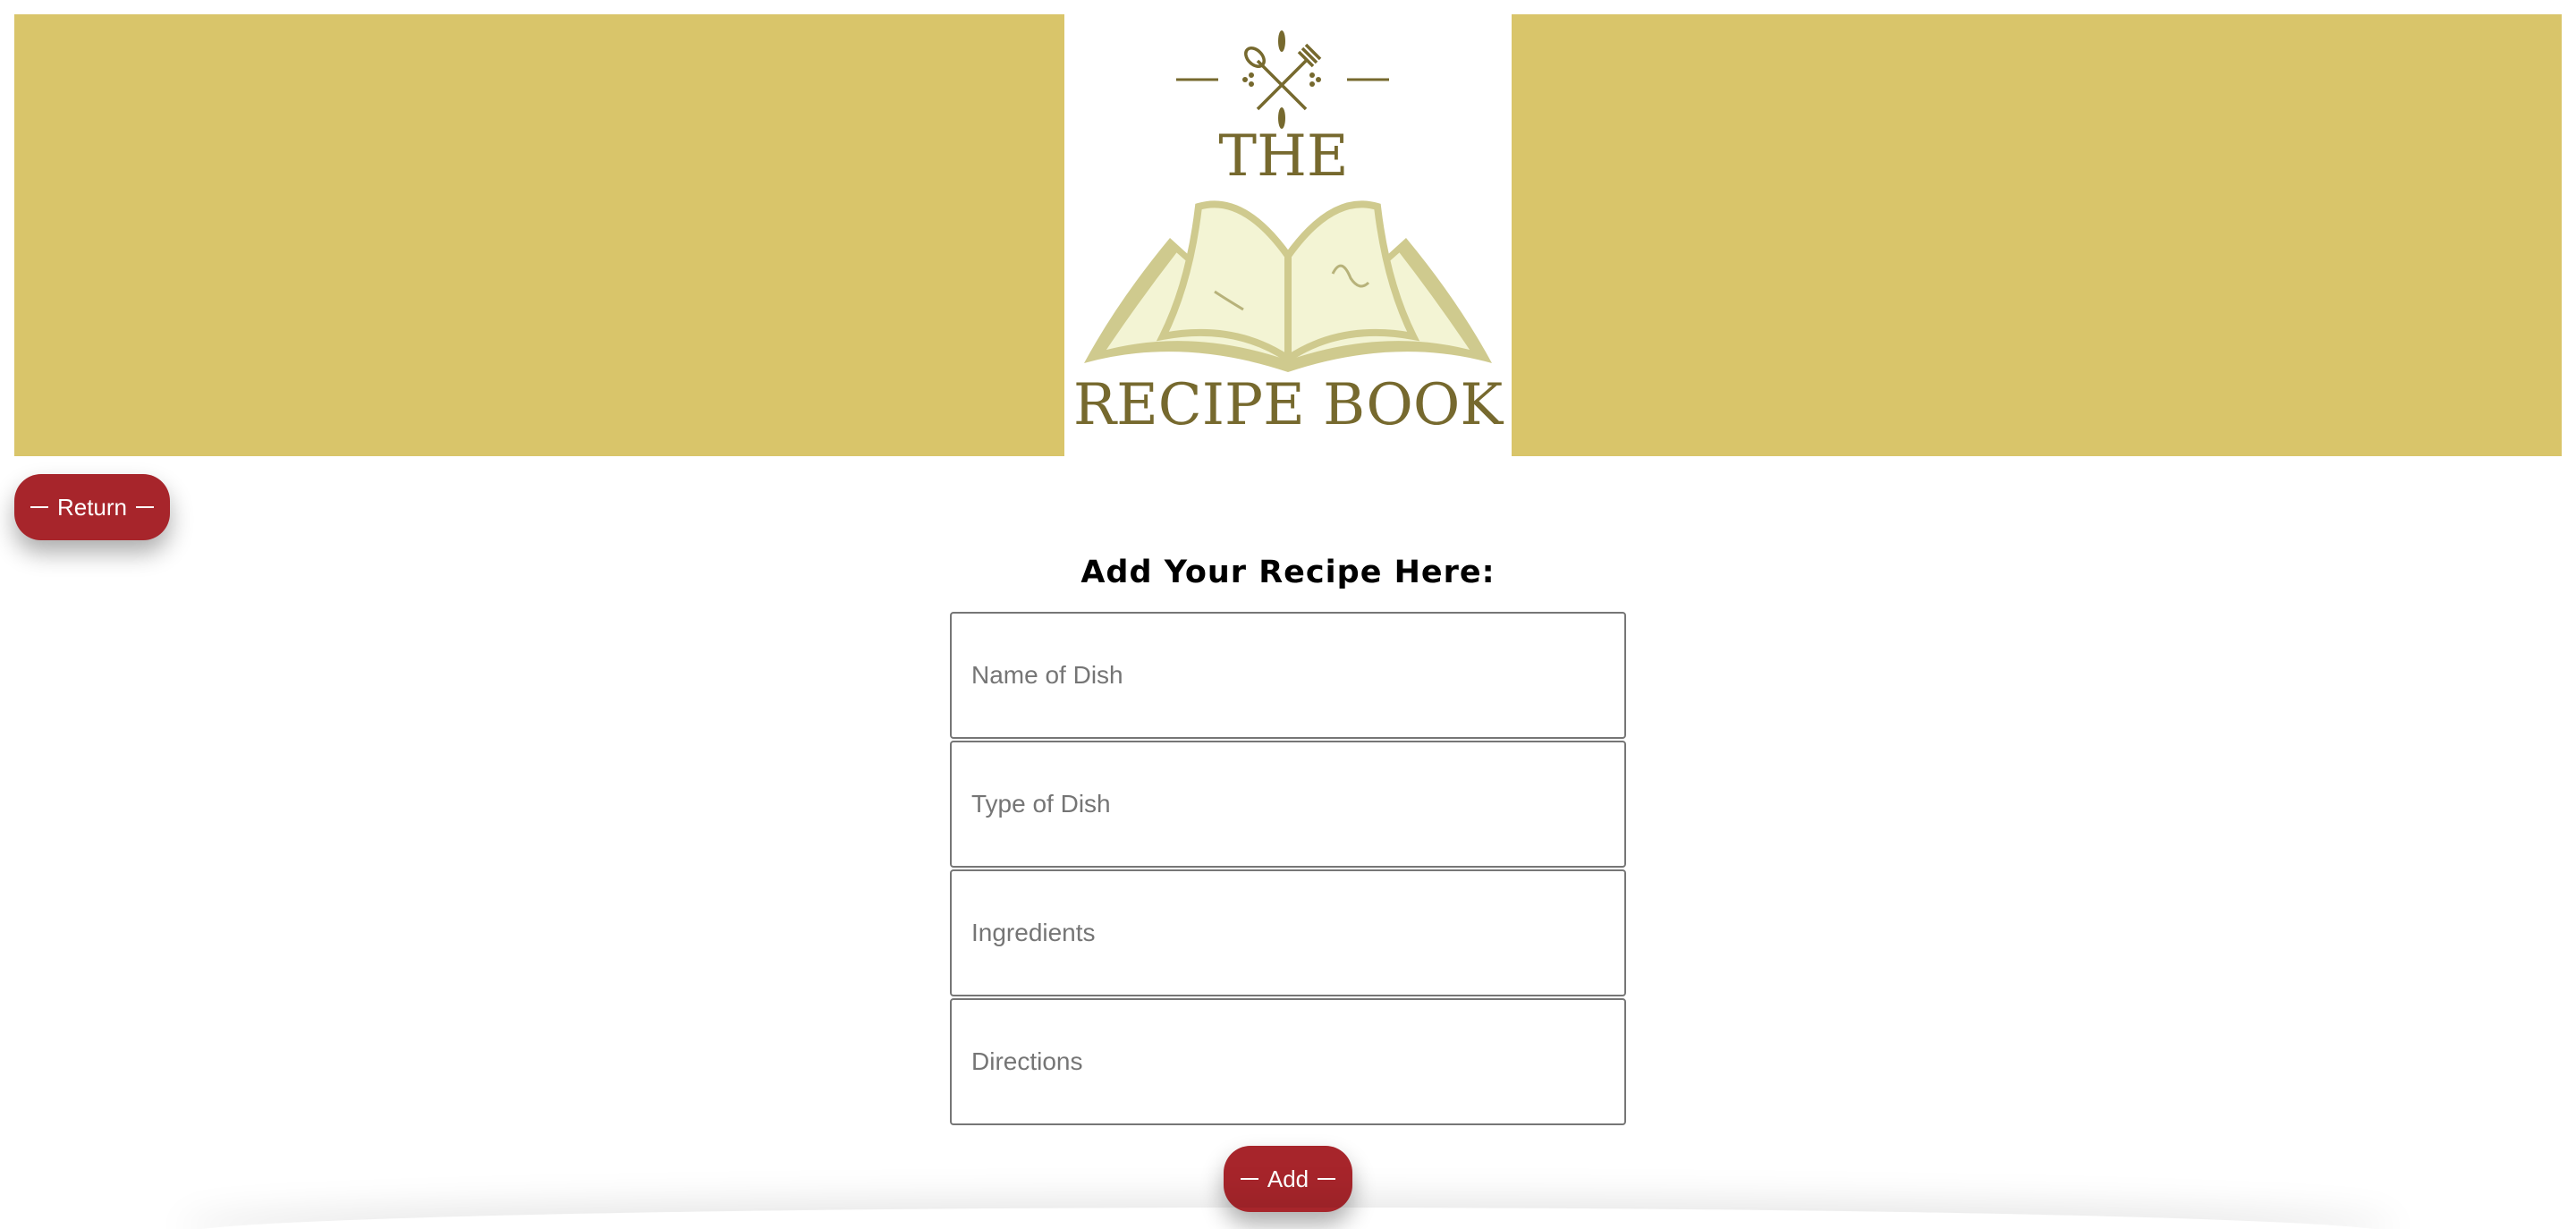  I want to click on directions-input, so click(1288, 1061).